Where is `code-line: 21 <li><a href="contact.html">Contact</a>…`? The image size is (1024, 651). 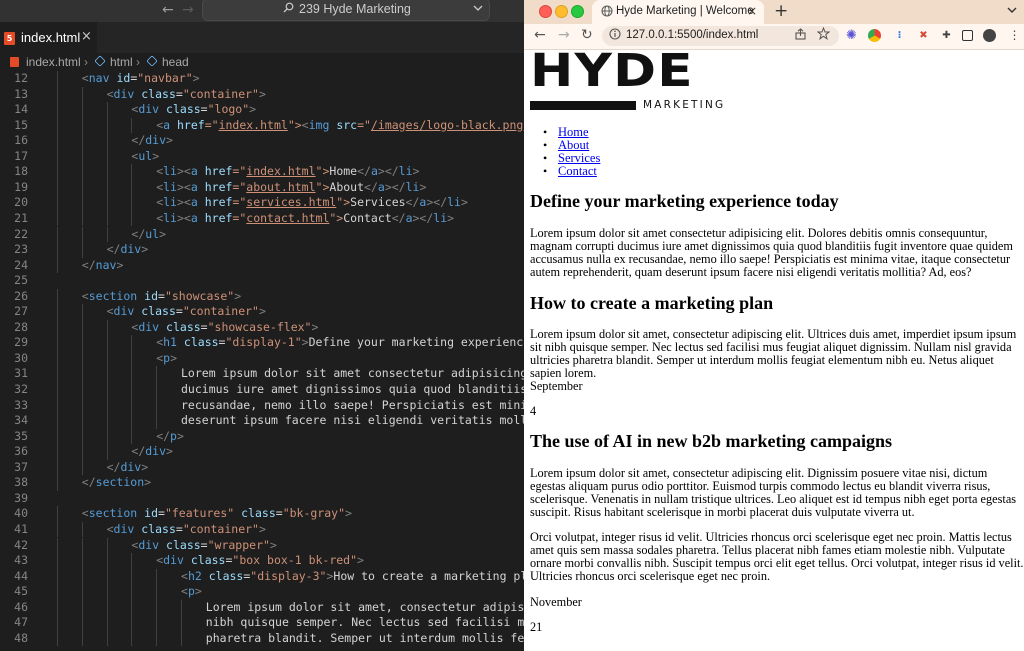
code-line: 21 <li><a href="contact.html">Contact</a>… is located at coordinates (262, 218).